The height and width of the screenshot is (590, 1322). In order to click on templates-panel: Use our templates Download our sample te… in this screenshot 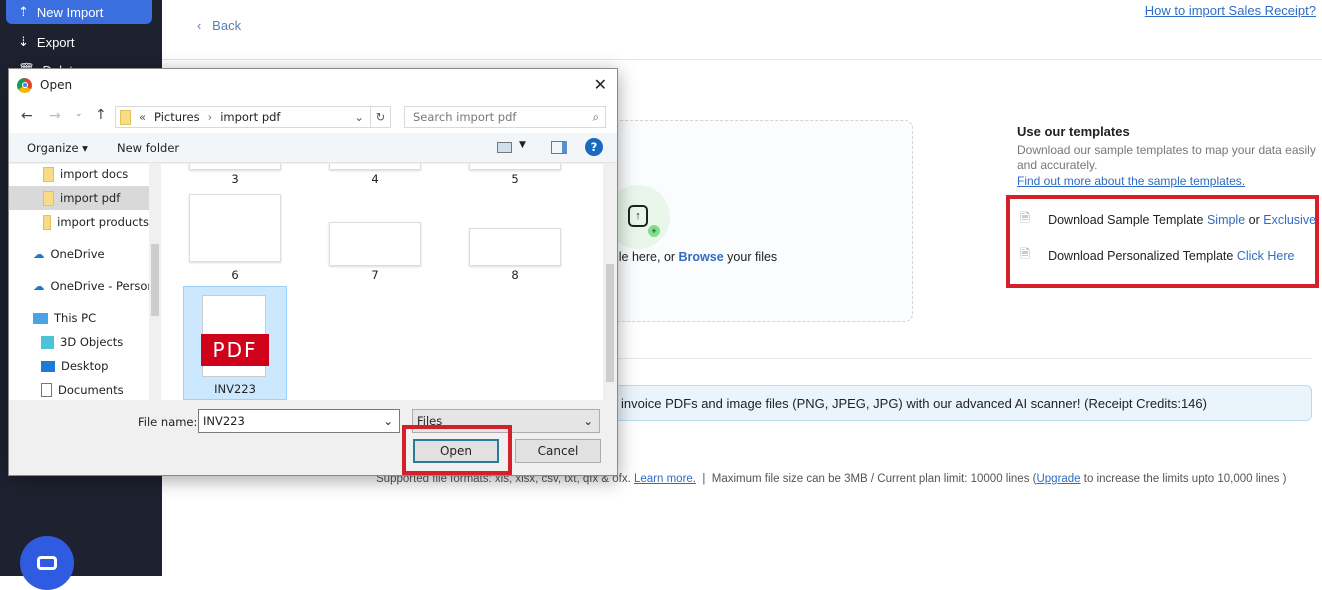, I will do `click(1167, 156)`.